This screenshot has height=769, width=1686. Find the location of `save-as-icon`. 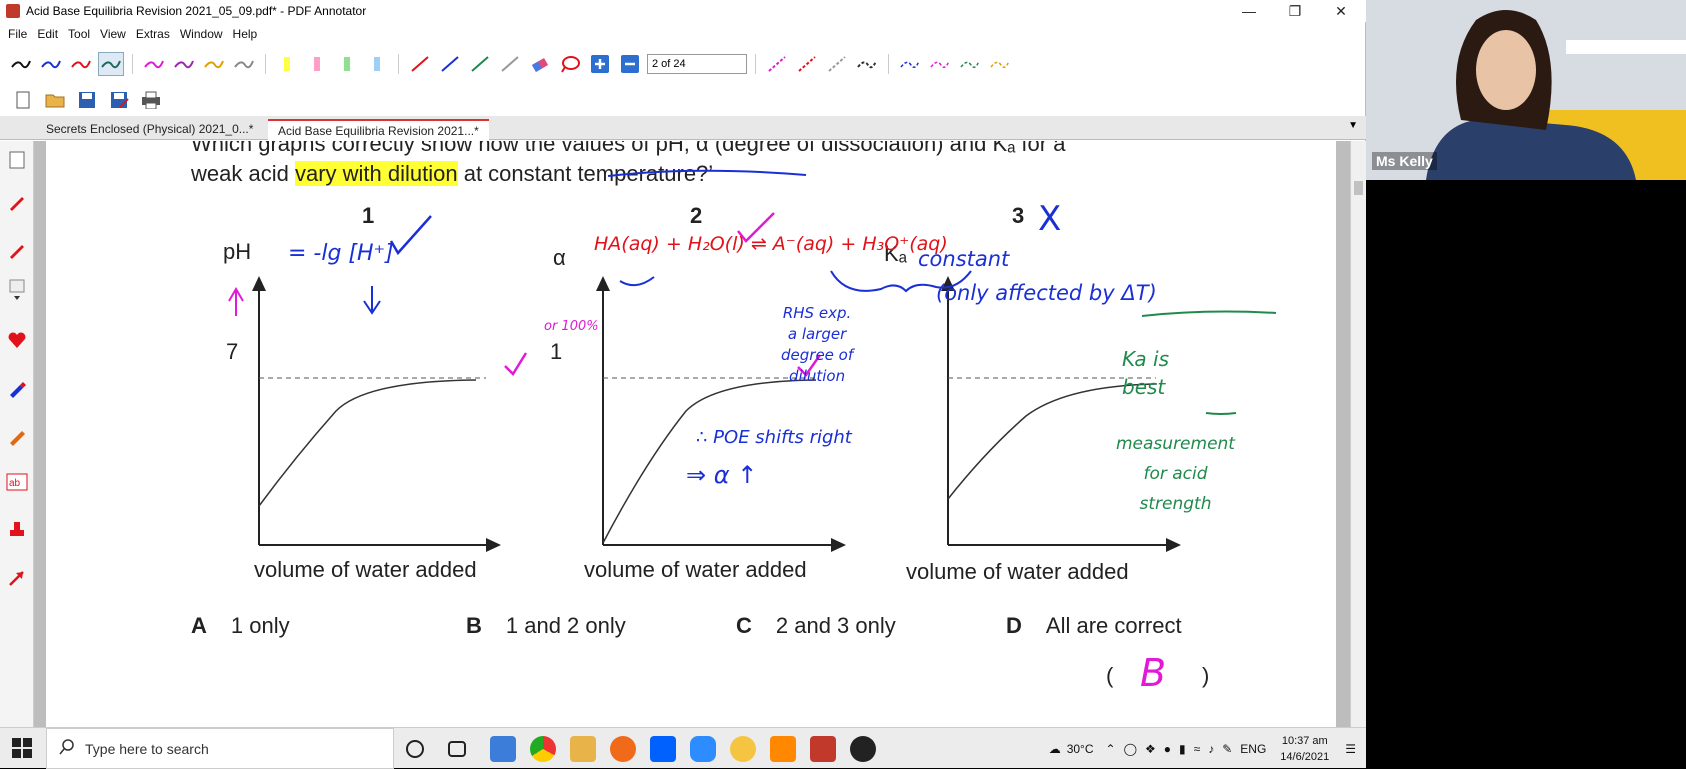

save-as-icon is located at coordinates (119, 100).